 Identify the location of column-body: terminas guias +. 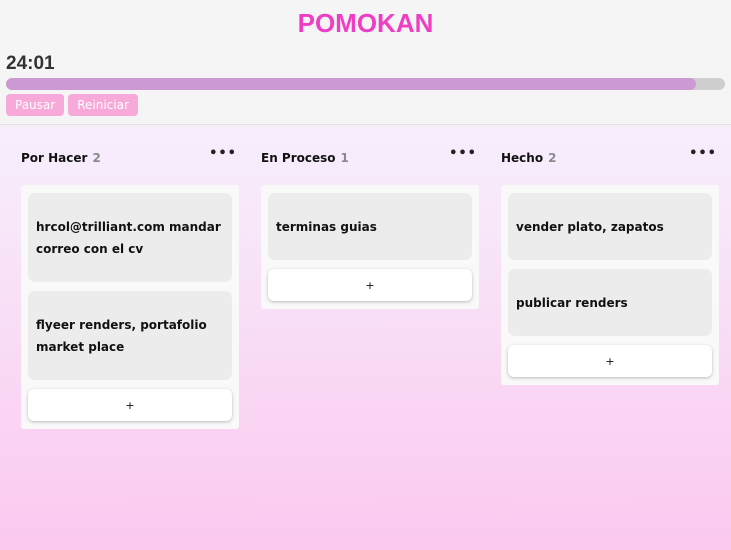
(370, 247).